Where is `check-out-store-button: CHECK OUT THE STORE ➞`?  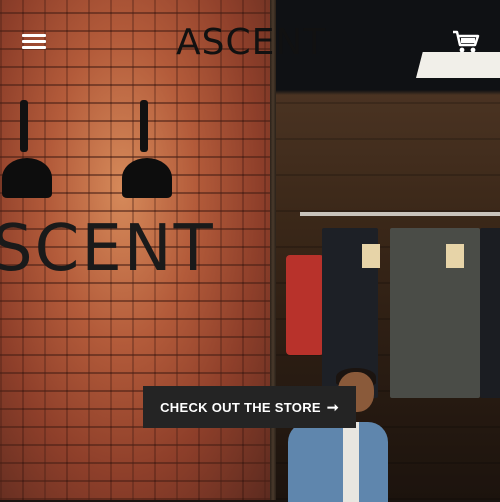 check-out-store-button: CHECK OUT THE STORE ➞ is located at coordinates (249, 407).